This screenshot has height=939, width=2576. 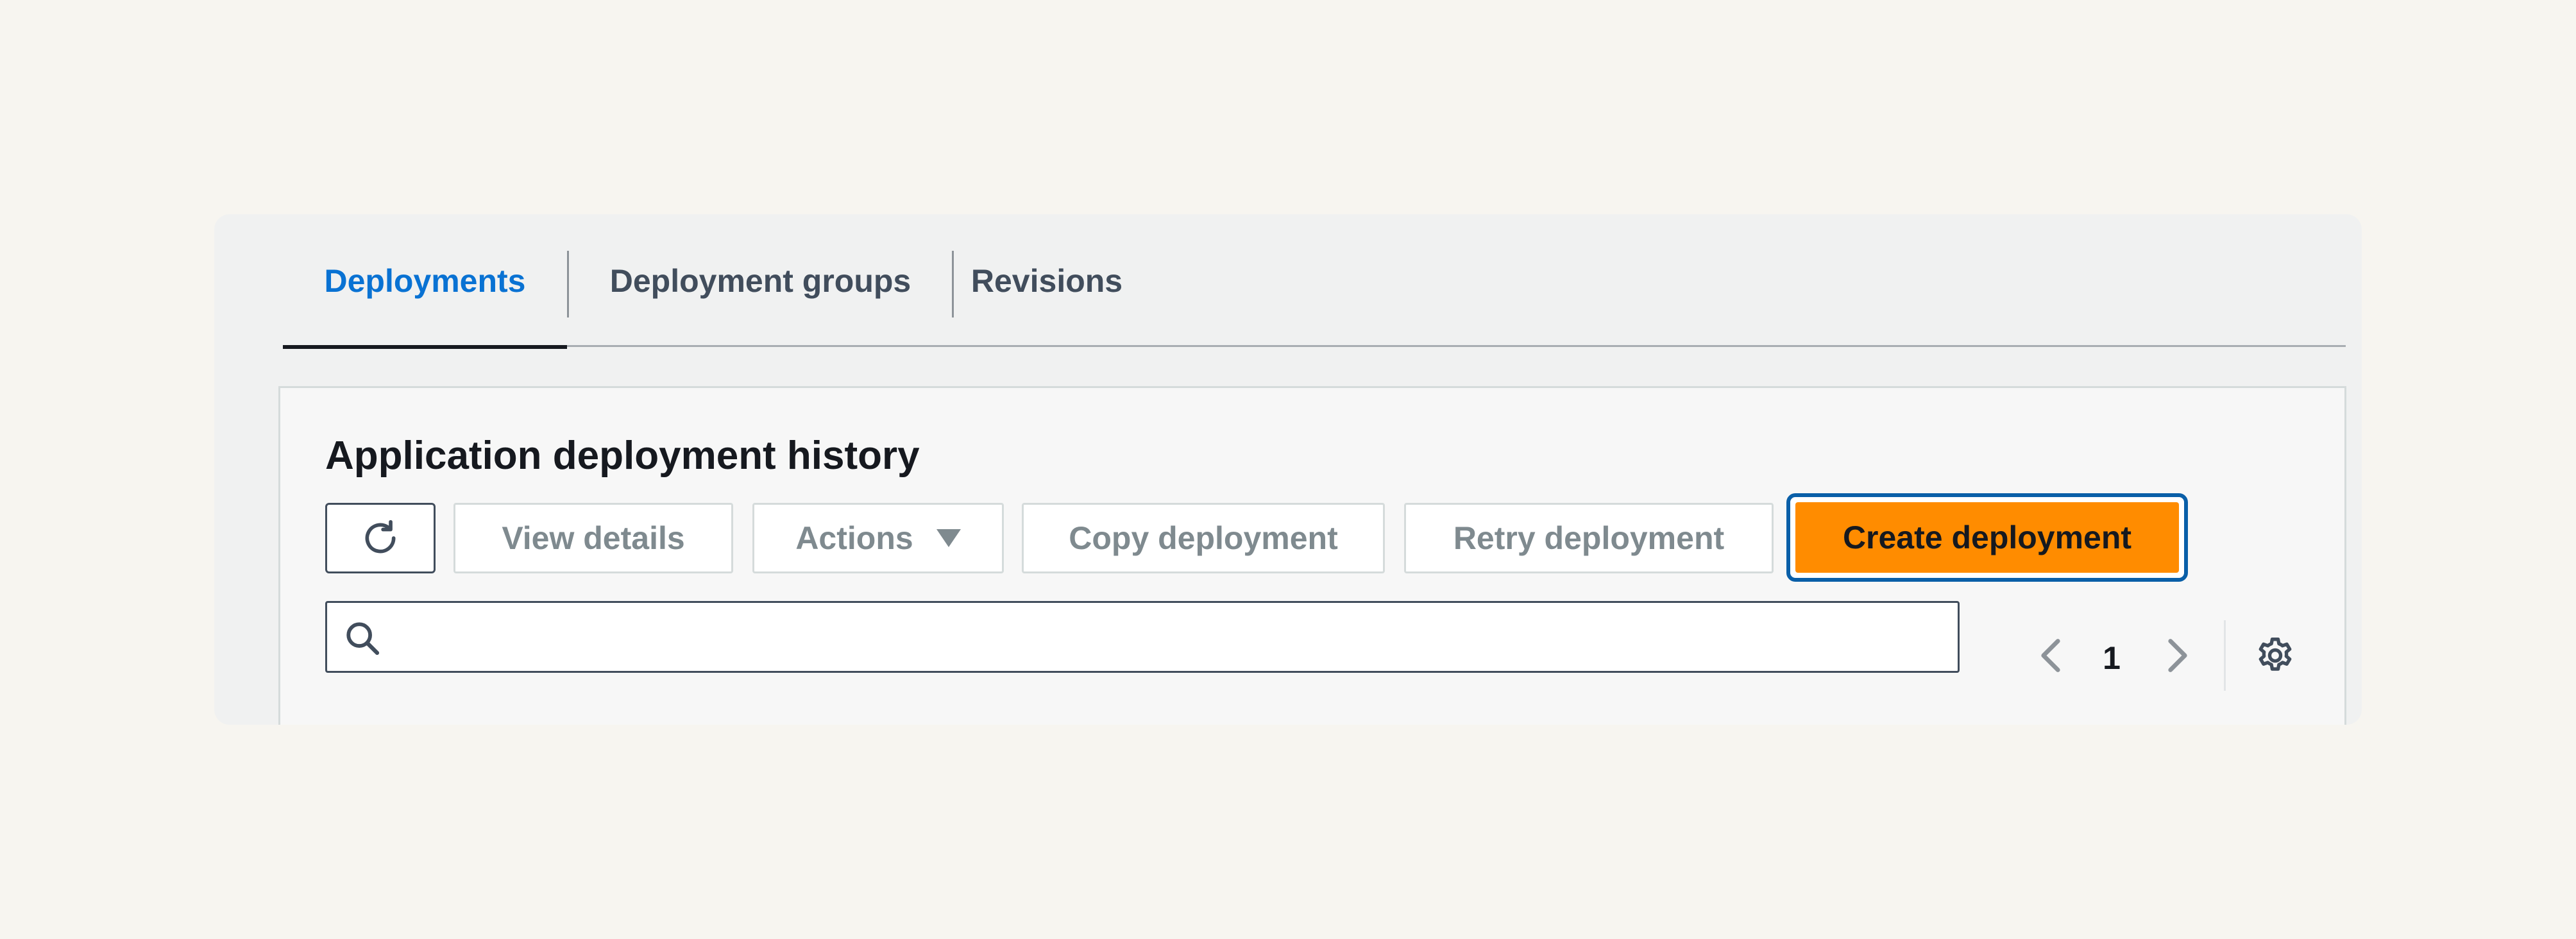 I want to click on tab-revisions: Revisions, so click(x=1047, y=280).